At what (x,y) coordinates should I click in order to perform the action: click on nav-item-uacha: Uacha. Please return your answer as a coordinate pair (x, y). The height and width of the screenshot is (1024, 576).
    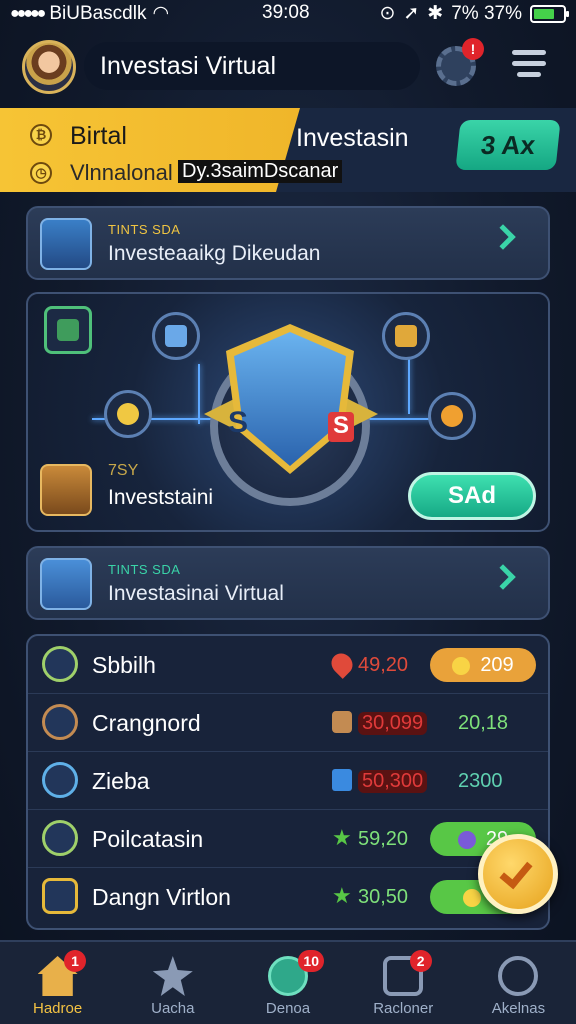
    Looking at the image, I should click on (172, 983).